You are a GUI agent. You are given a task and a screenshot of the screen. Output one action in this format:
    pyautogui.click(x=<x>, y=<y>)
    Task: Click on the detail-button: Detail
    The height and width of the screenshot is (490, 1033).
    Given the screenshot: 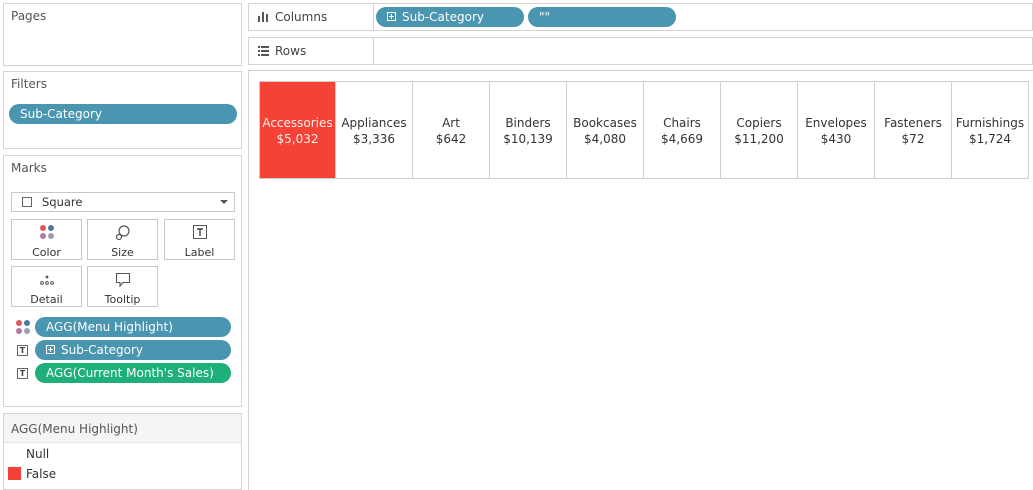 What is the action you would take?
    pyautogui.click(x=46, y=286)
    